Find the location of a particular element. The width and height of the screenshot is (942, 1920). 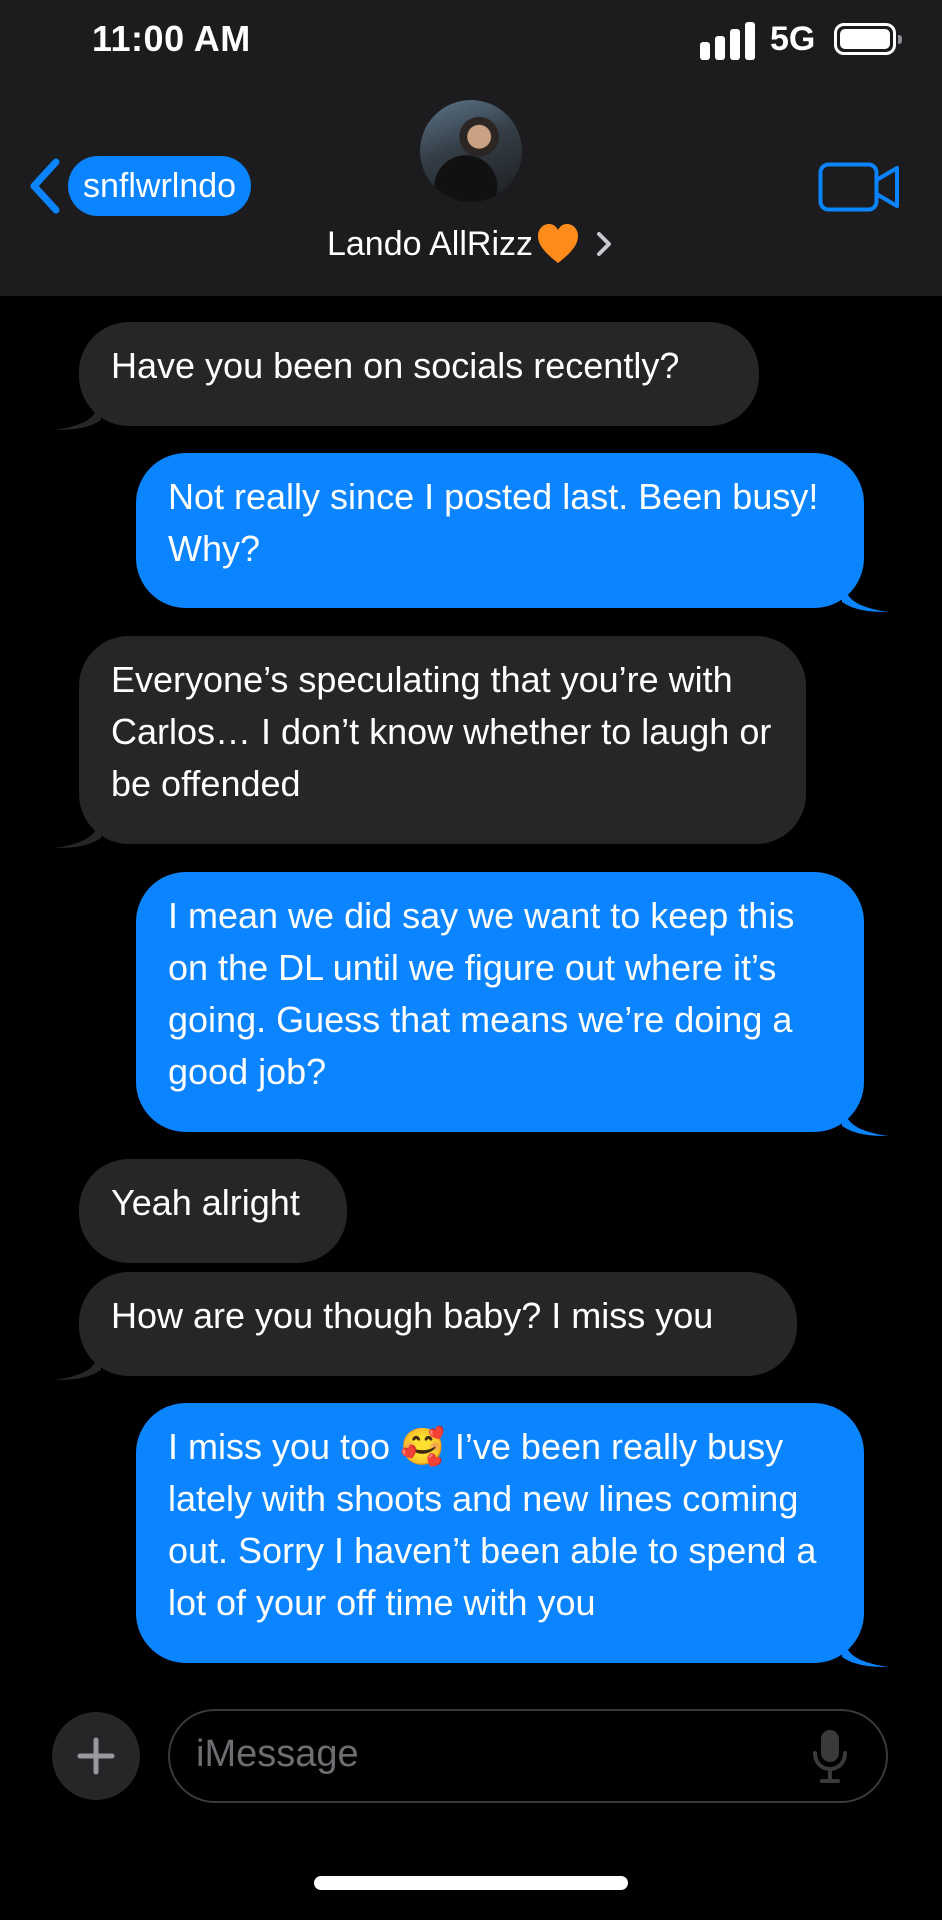

contact-avatar is located at coordinates (471, 151).